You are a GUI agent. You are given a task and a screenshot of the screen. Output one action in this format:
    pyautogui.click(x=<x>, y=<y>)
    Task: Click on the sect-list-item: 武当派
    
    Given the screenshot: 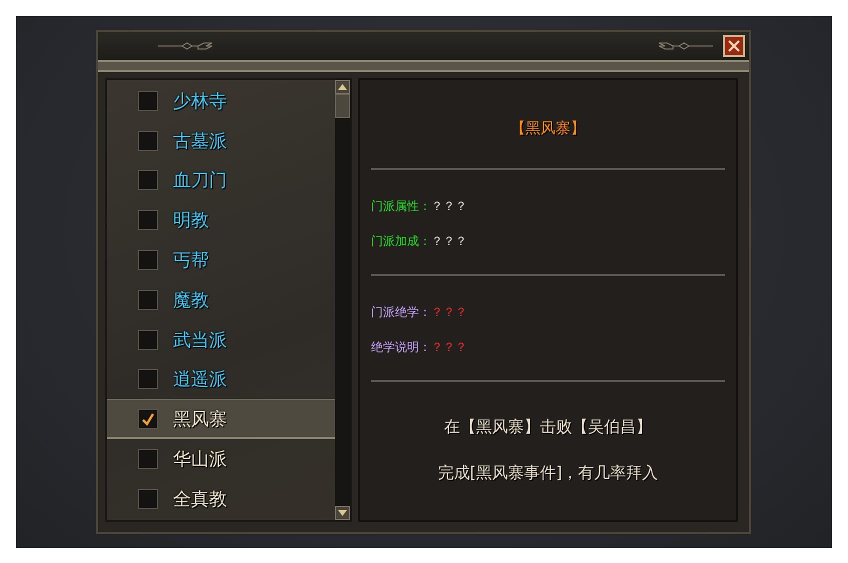 What is the action you would take?
    pyautogui.click(x=221, y=340)
    